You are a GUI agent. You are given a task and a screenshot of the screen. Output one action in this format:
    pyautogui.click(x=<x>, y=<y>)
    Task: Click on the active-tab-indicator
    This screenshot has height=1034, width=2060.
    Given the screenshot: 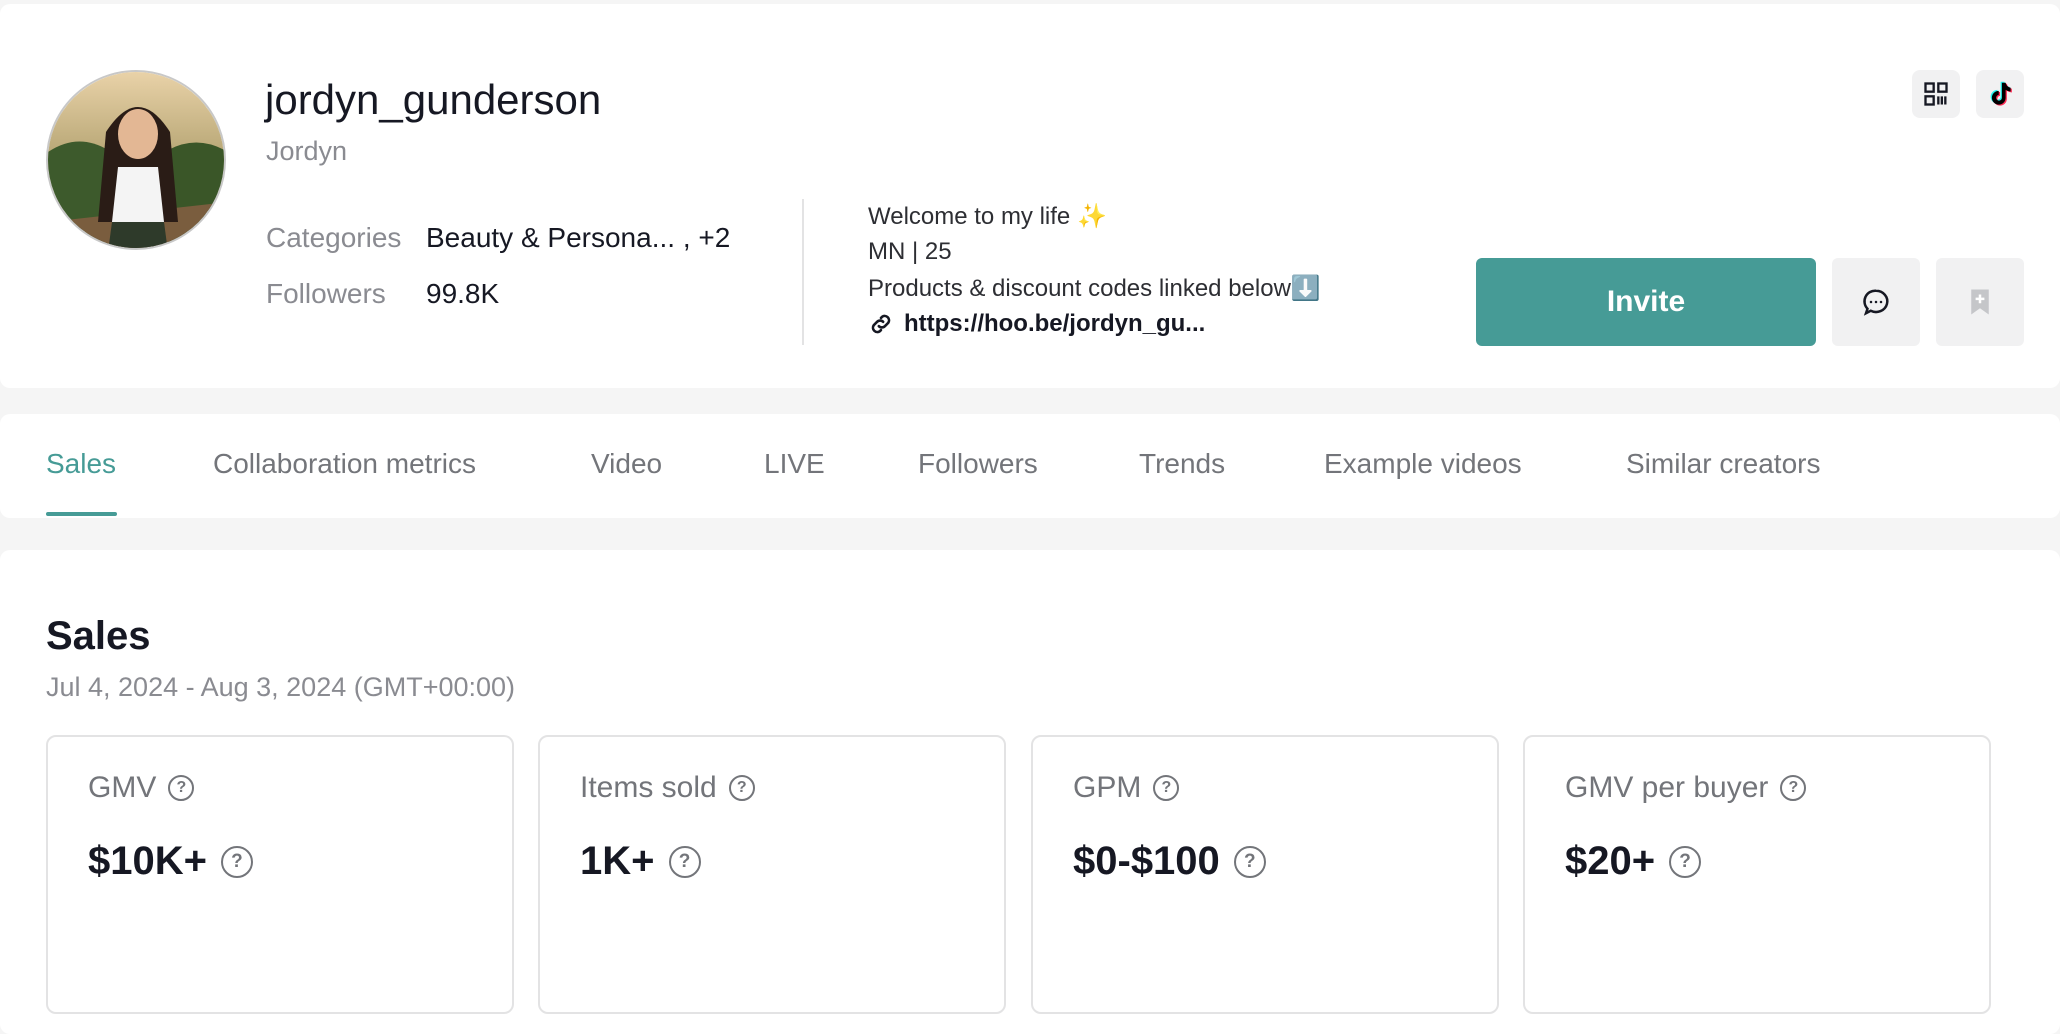 What is the action you would take?
    pyautogui.click(x=81, y=514)
    